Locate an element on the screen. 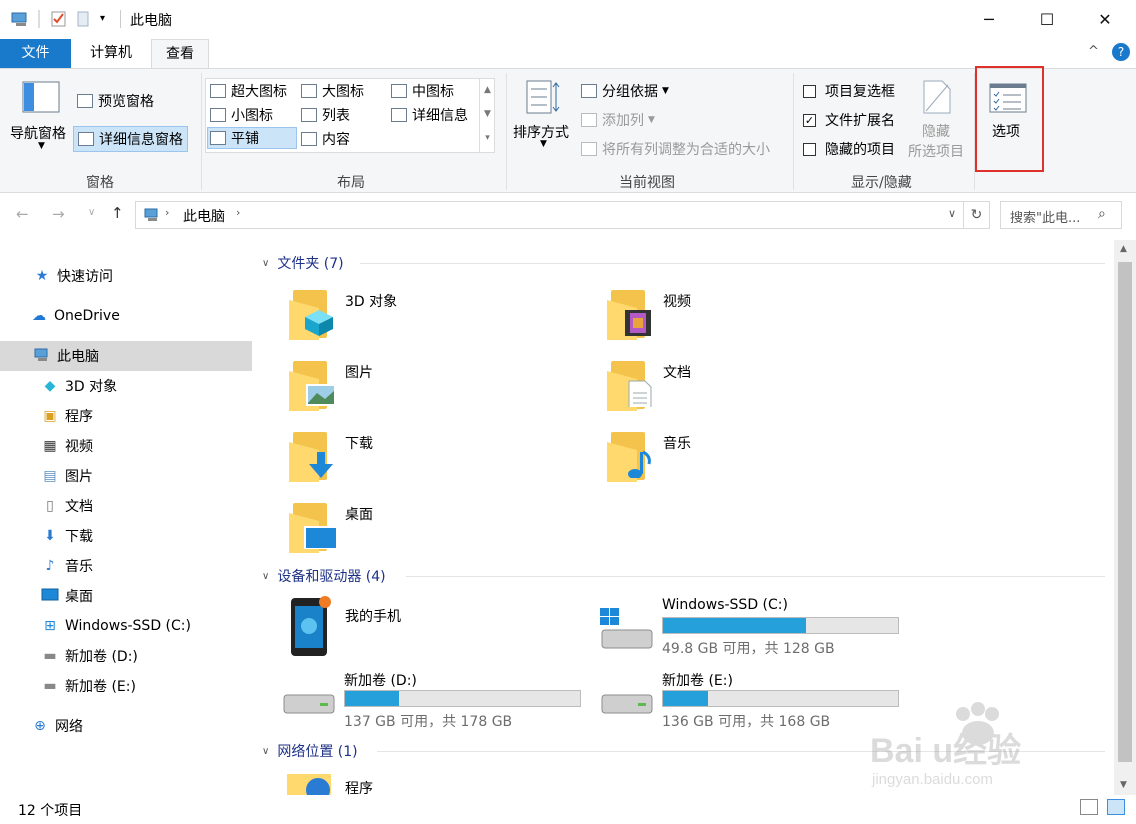 This screenshot has height=824, width=1136. nav-downloads: ⬇ 下载 is located at coordinates (126, 536).